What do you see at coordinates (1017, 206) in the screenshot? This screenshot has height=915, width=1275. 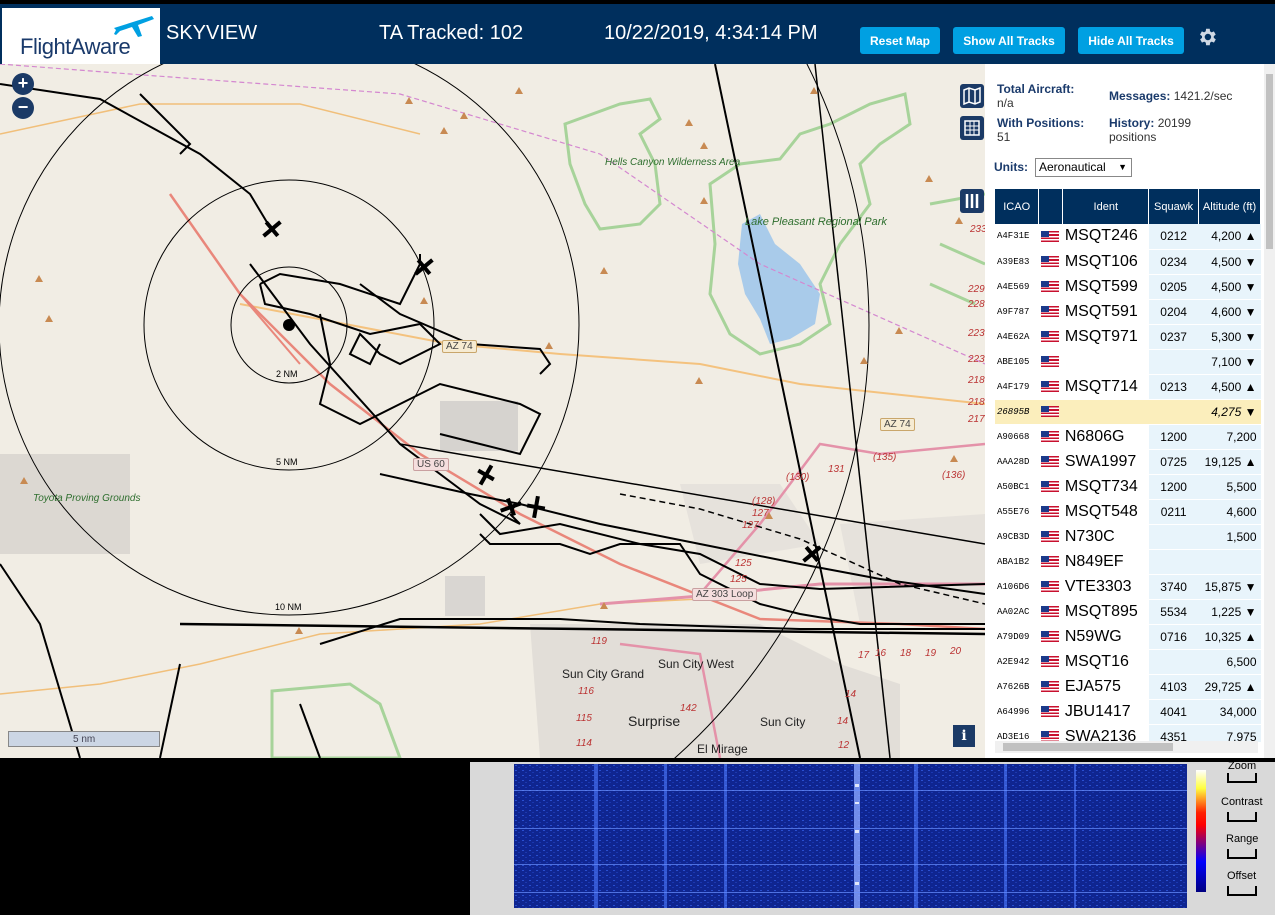 I see `col-icao: ICAO` at bounding box center [1017, 206].